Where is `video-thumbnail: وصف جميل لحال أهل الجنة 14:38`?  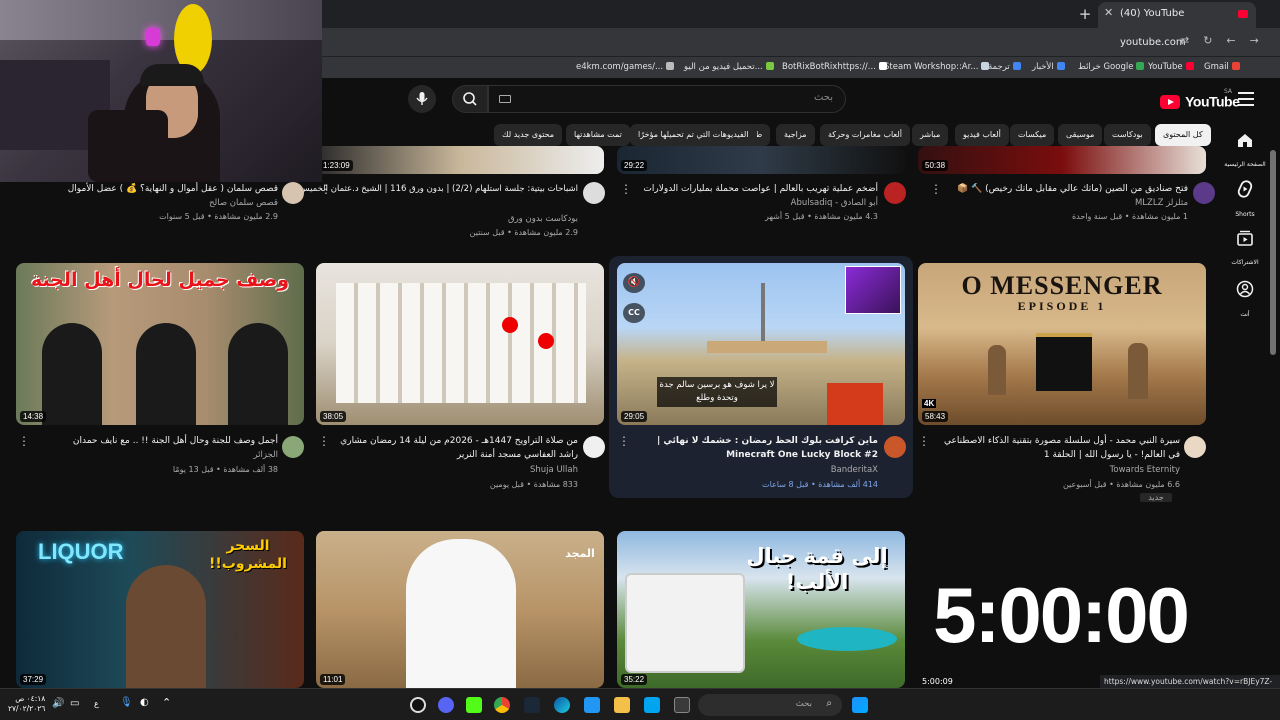
video-thumbnail: وصف جميل لحال أهل الجنة 14:38 is located at coordinates (160, 344).